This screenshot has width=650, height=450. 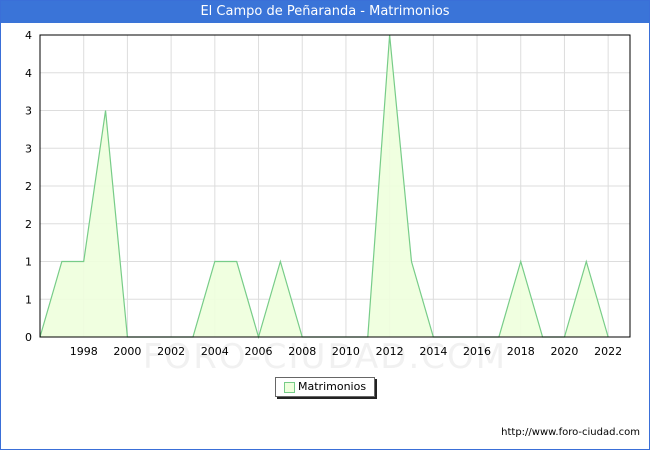 What do you see at coordinates (433, 351) in the screenshot?
I see `x-tick-label: 2014` at bounding box center [433, 351].